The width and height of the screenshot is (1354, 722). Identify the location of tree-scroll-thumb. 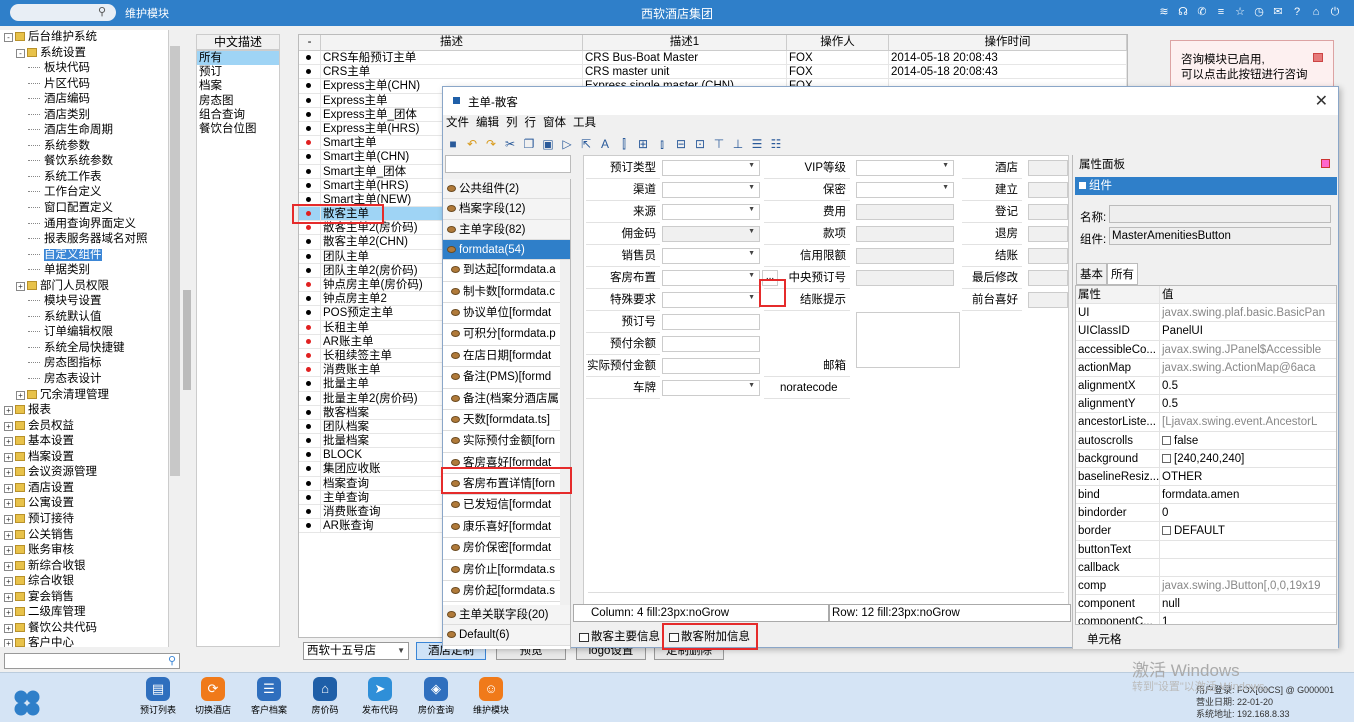
(175, 261).